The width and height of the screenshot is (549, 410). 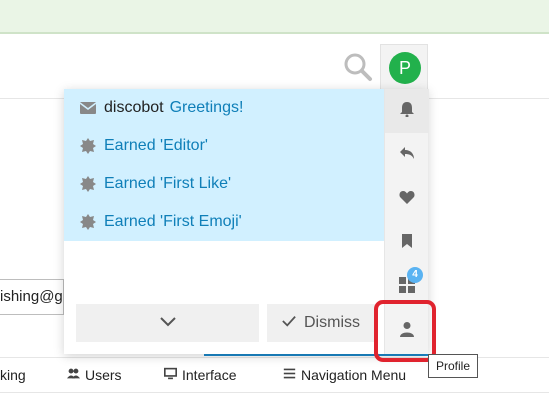 I want to click on tooltip: Profile, so click(x=453, y=366).